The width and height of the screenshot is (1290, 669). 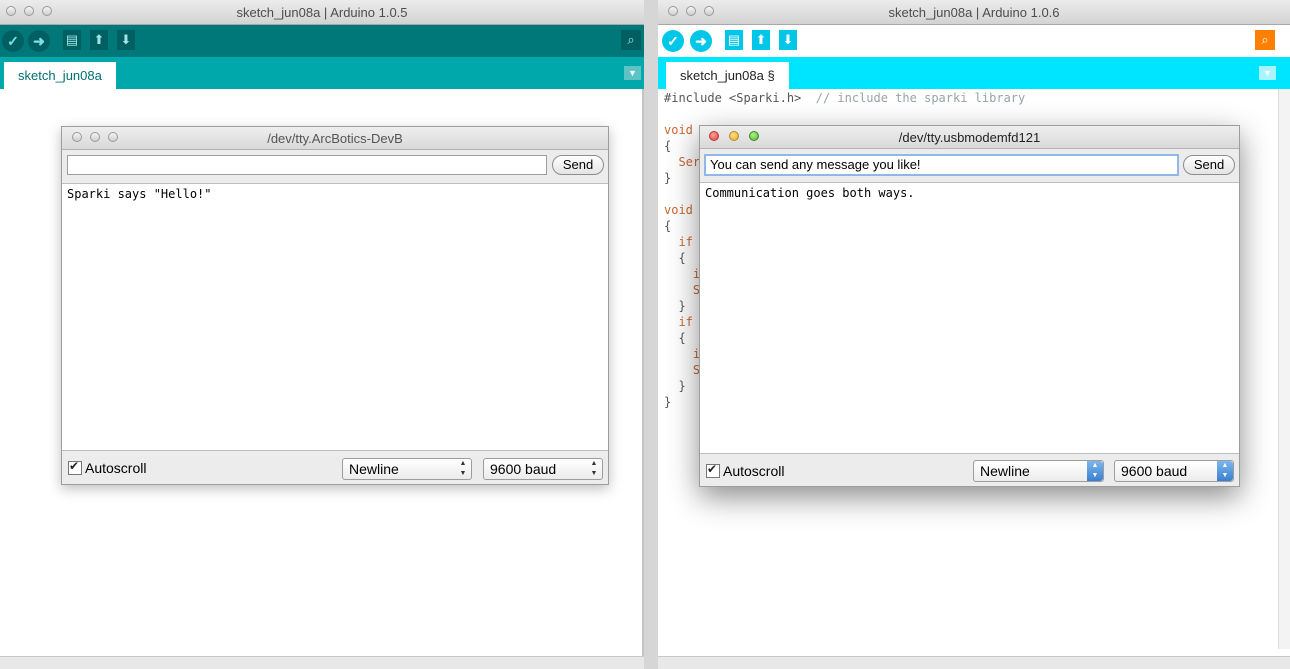 What do you see at coordinates (60, 75) in the screenshot?
I see `tab-sketch: sketch_jun08a` at bounding box center [60, 75].